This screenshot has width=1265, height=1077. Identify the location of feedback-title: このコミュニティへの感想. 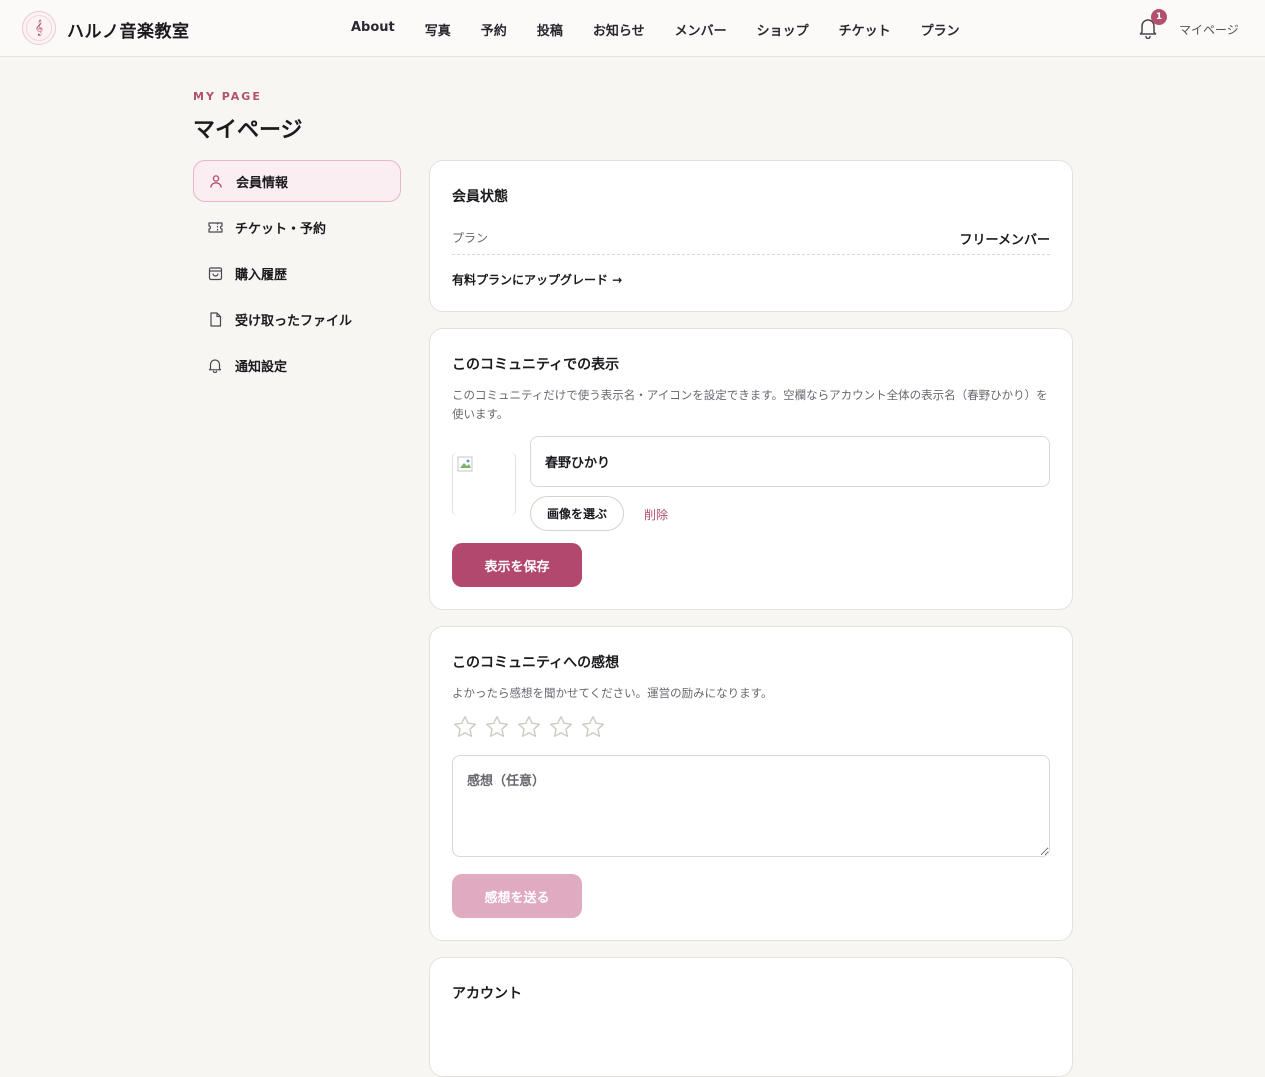
(536, 663).